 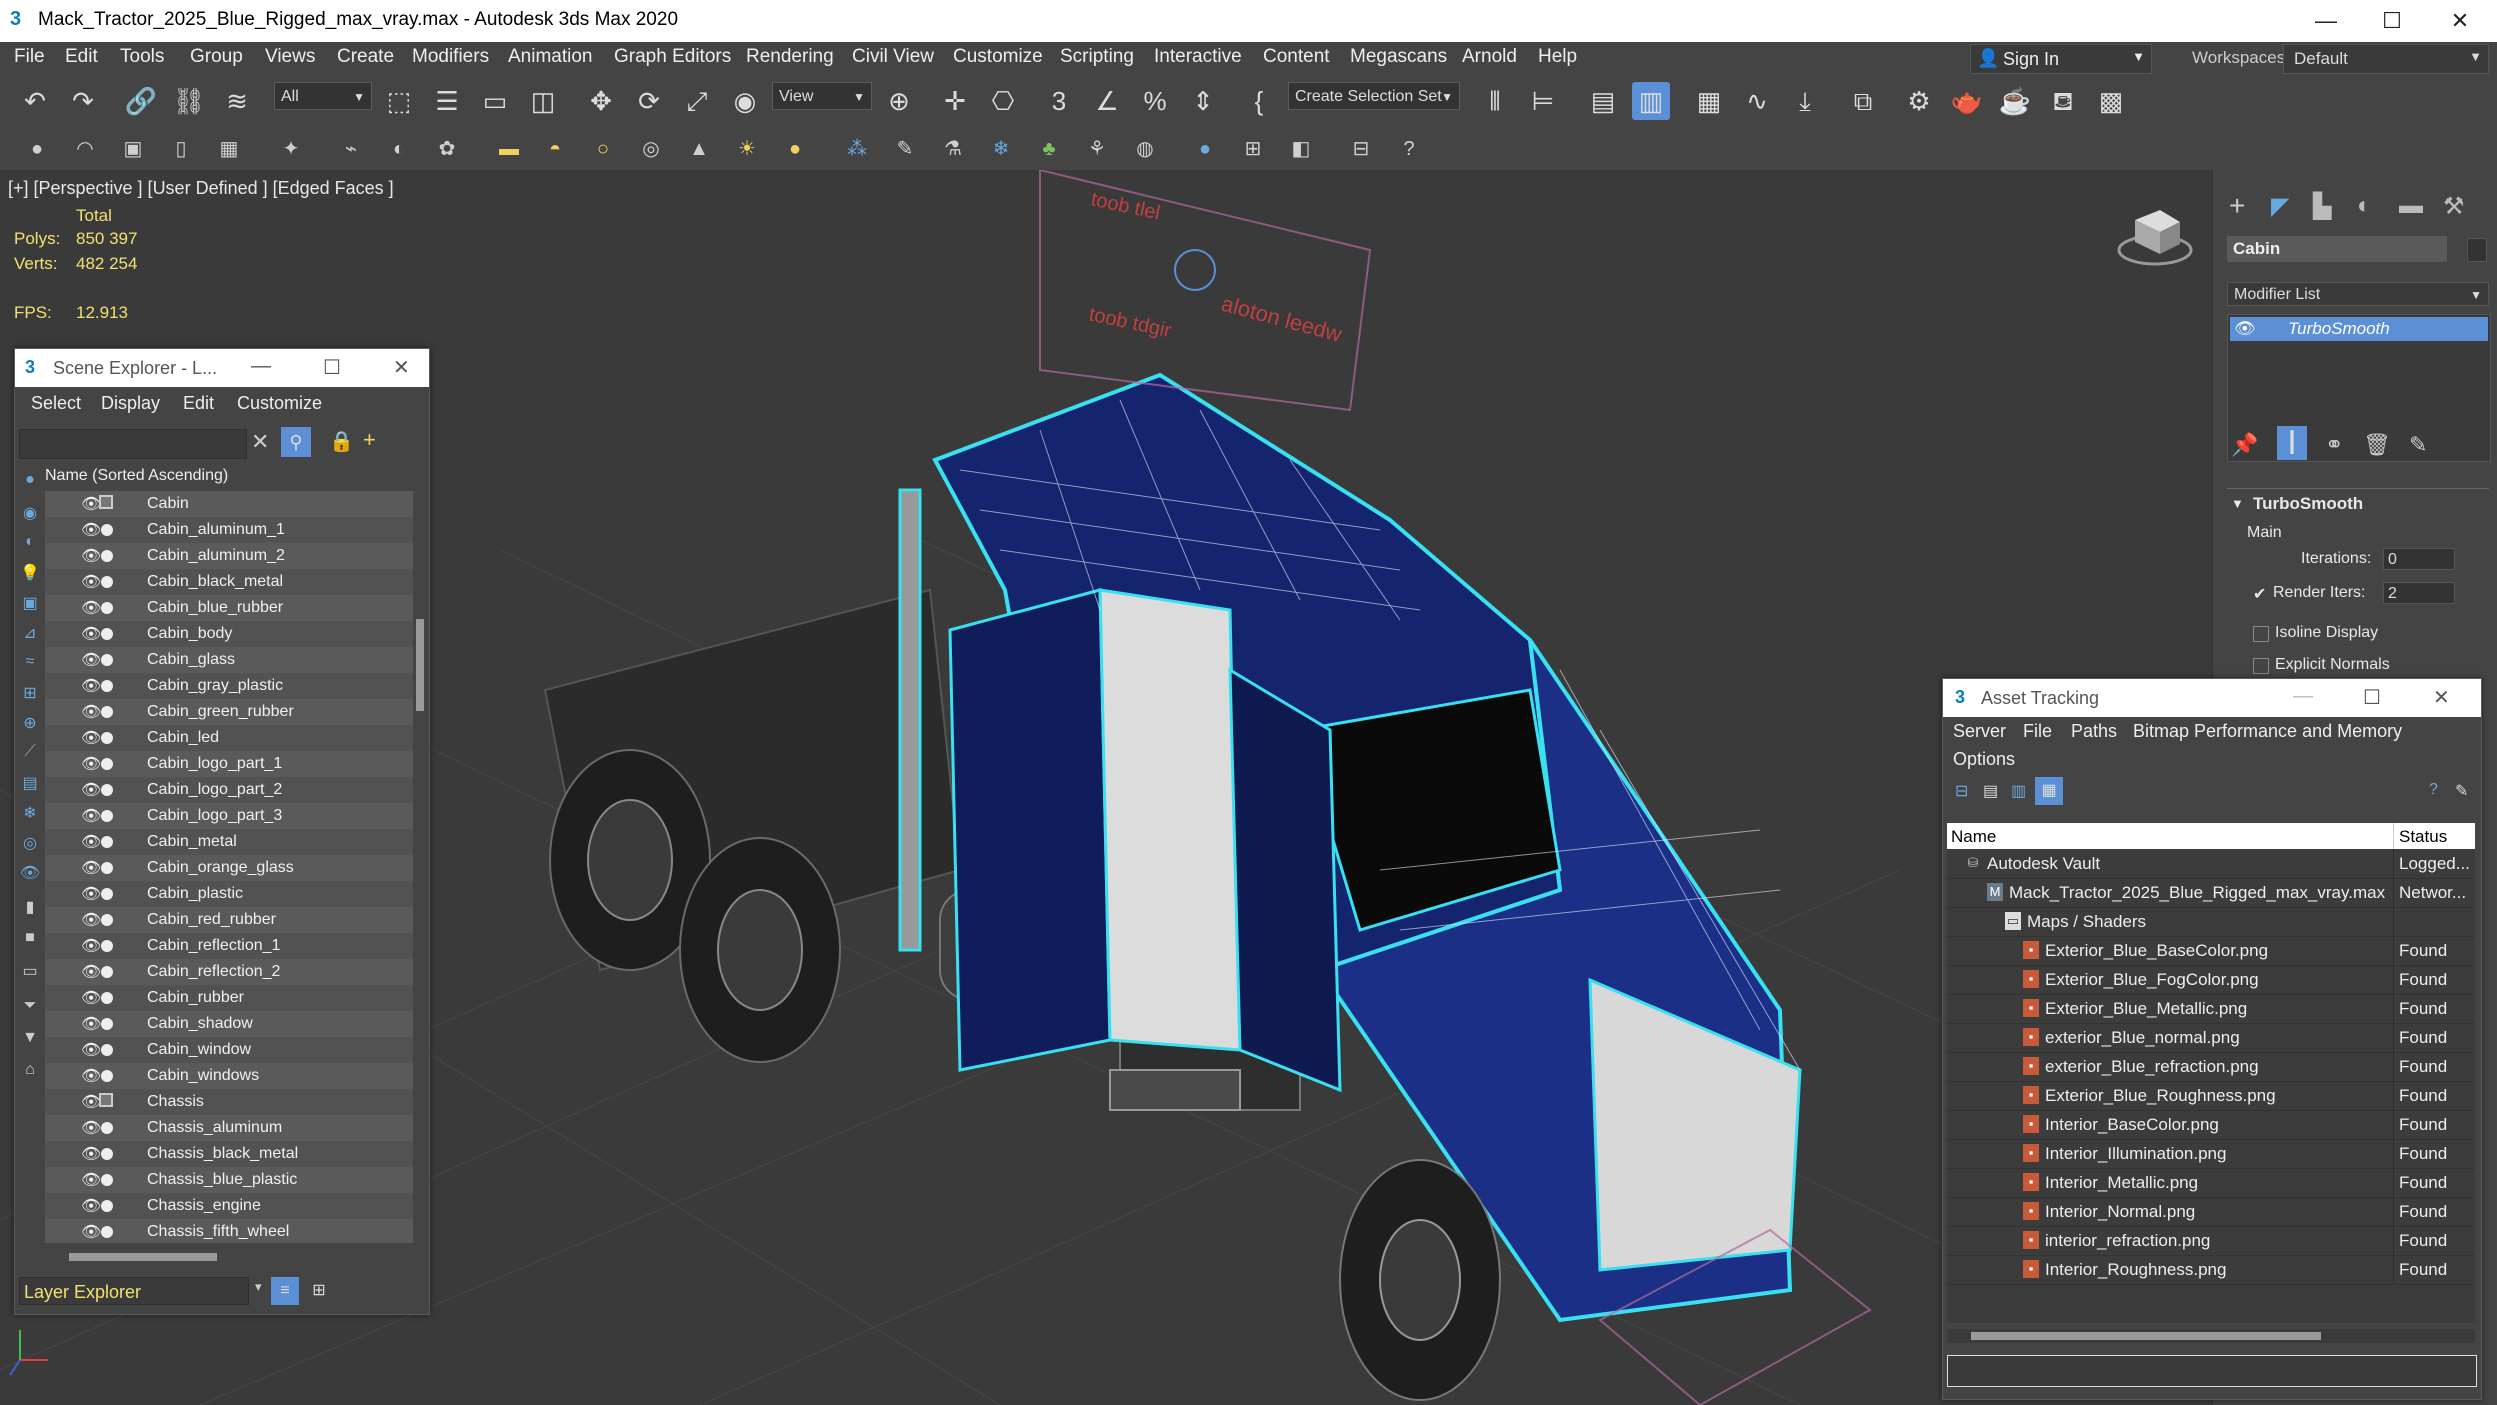 What do you see at coordinates (447, 149) in the screenshot?
I see `create-spacewarp-icon: ✿` at bounding box center [447, 149].